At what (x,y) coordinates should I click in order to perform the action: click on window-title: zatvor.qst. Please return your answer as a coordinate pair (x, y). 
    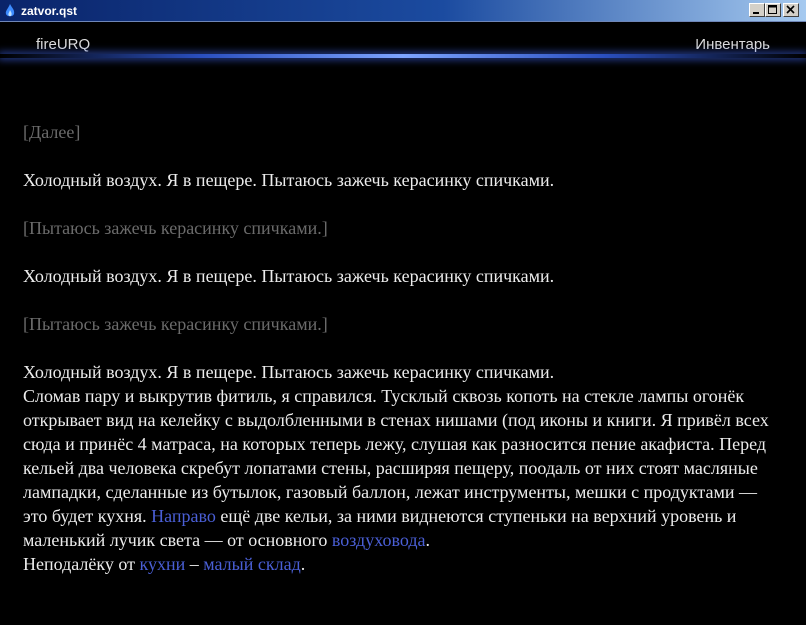
    Looking at the image, I should click on (49, 11).